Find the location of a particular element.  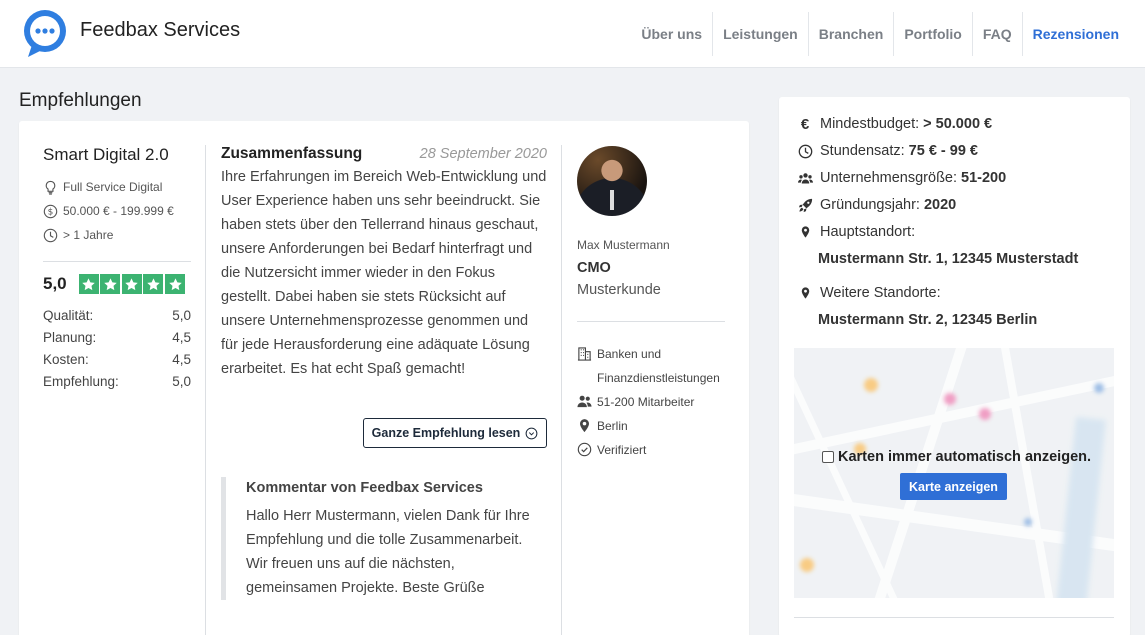

reviewer-employees: 51-200 Mitarbeiter is located at coordinates (651, 402).